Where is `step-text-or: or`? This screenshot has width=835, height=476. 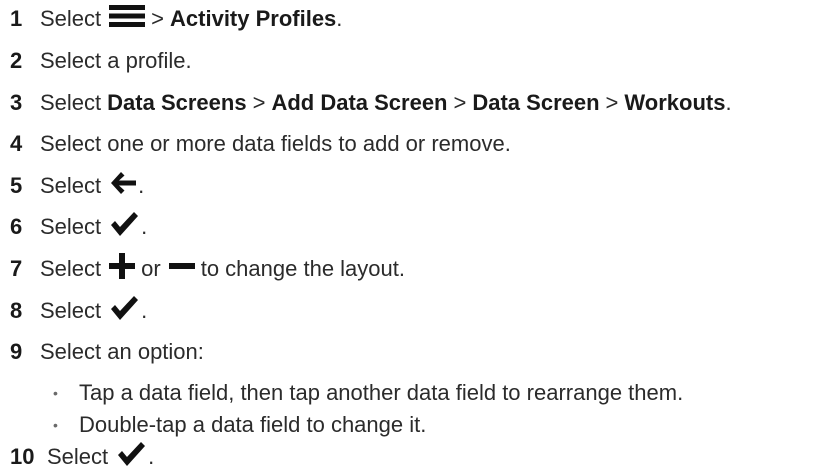
step-text-or: or is located at coordinates (151, 268).